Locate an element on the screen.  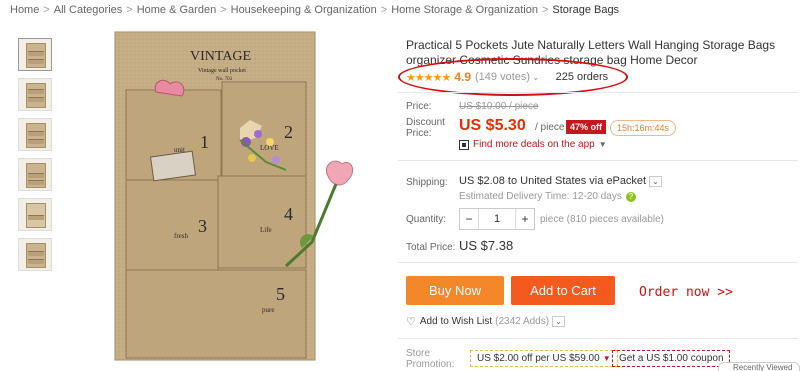
quantity-increase-button: + is located at coordinates (525, 219).